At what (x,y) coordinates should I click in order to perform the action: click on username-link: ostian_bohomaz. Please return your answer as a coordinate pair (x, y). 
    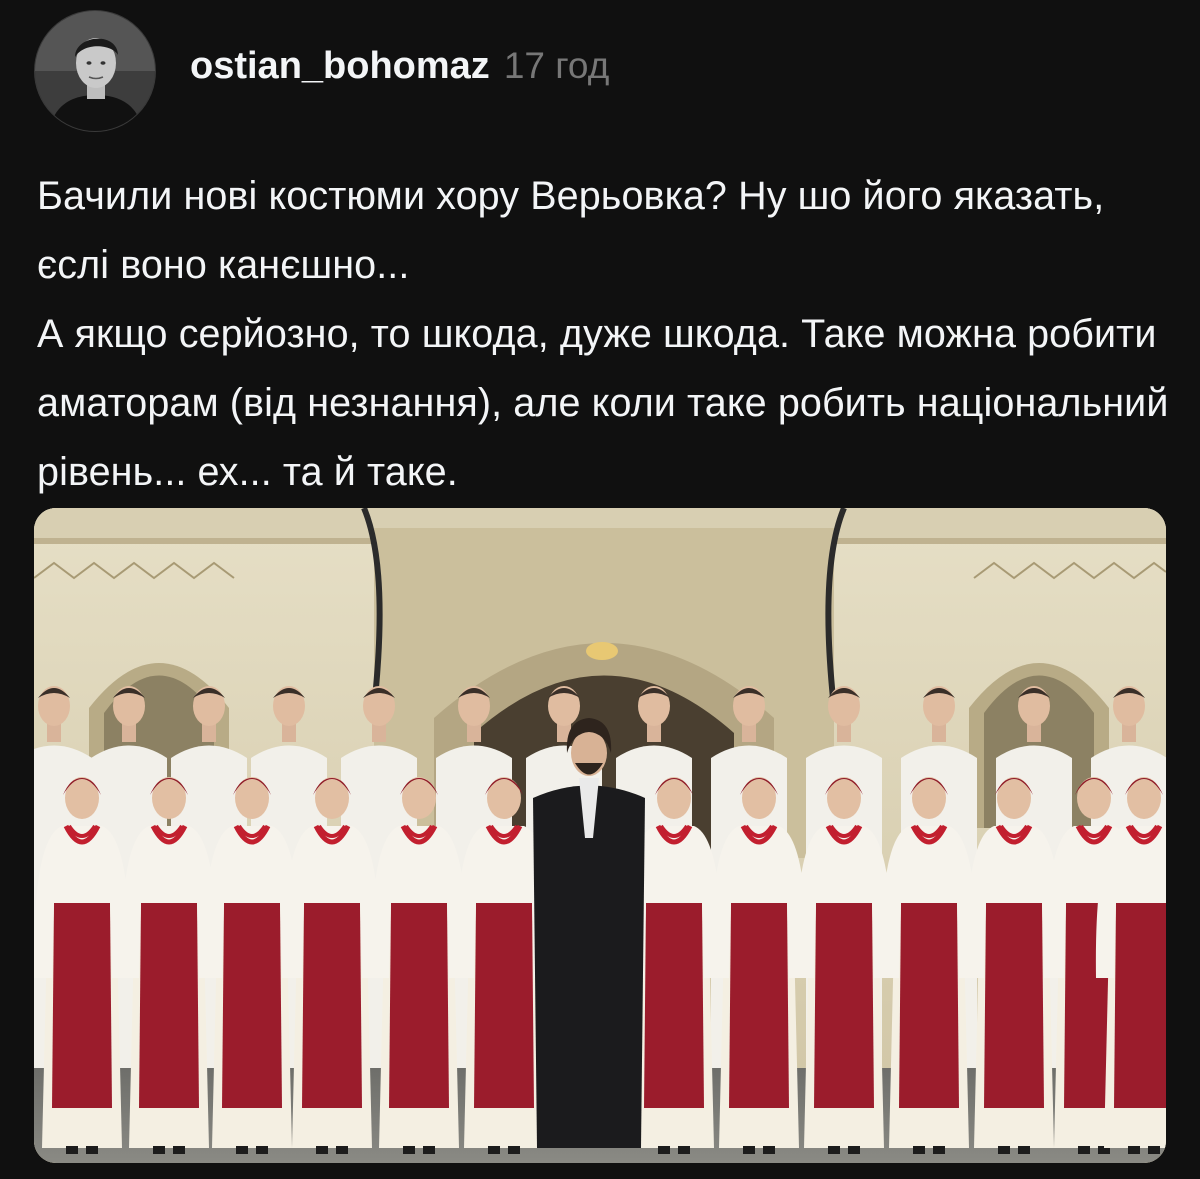
    Looking at the image, I should click on (340, 66).